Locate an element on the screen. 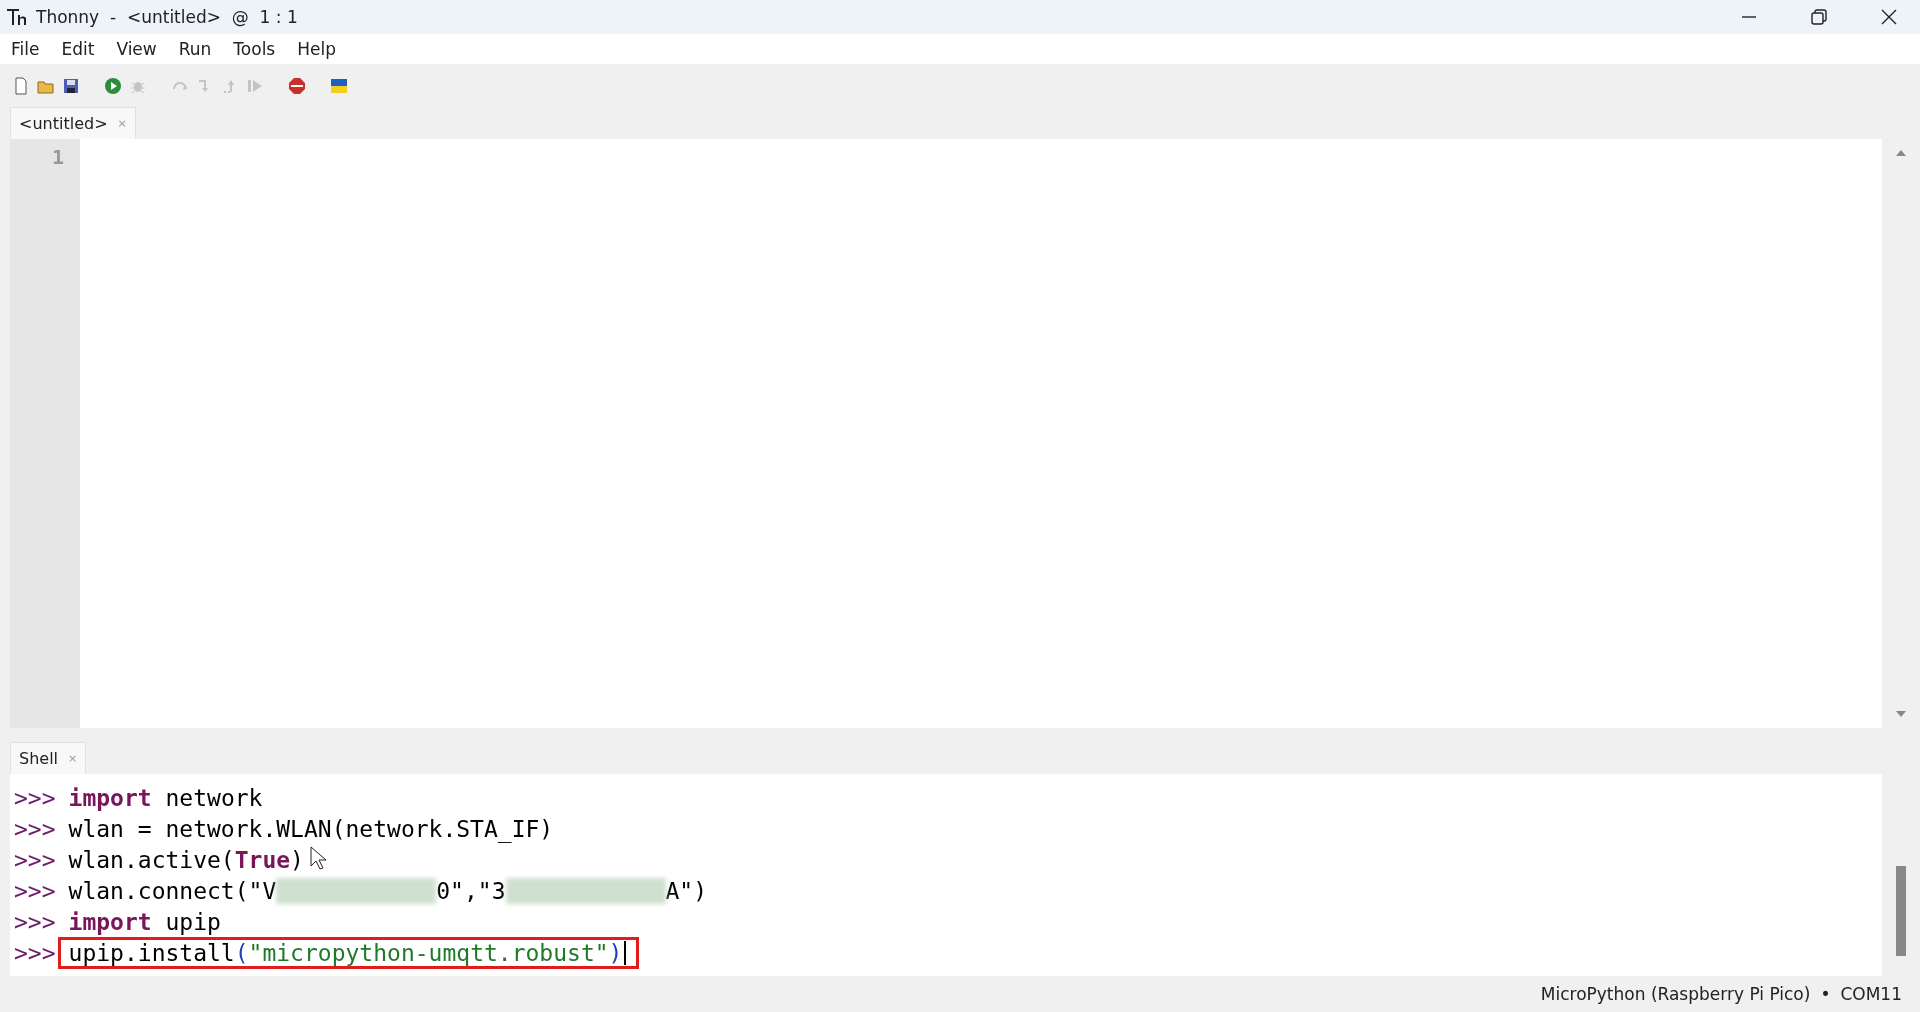 The image size is (1920, 1012). port-label: COM11 is located at coordinates (1871, 994).